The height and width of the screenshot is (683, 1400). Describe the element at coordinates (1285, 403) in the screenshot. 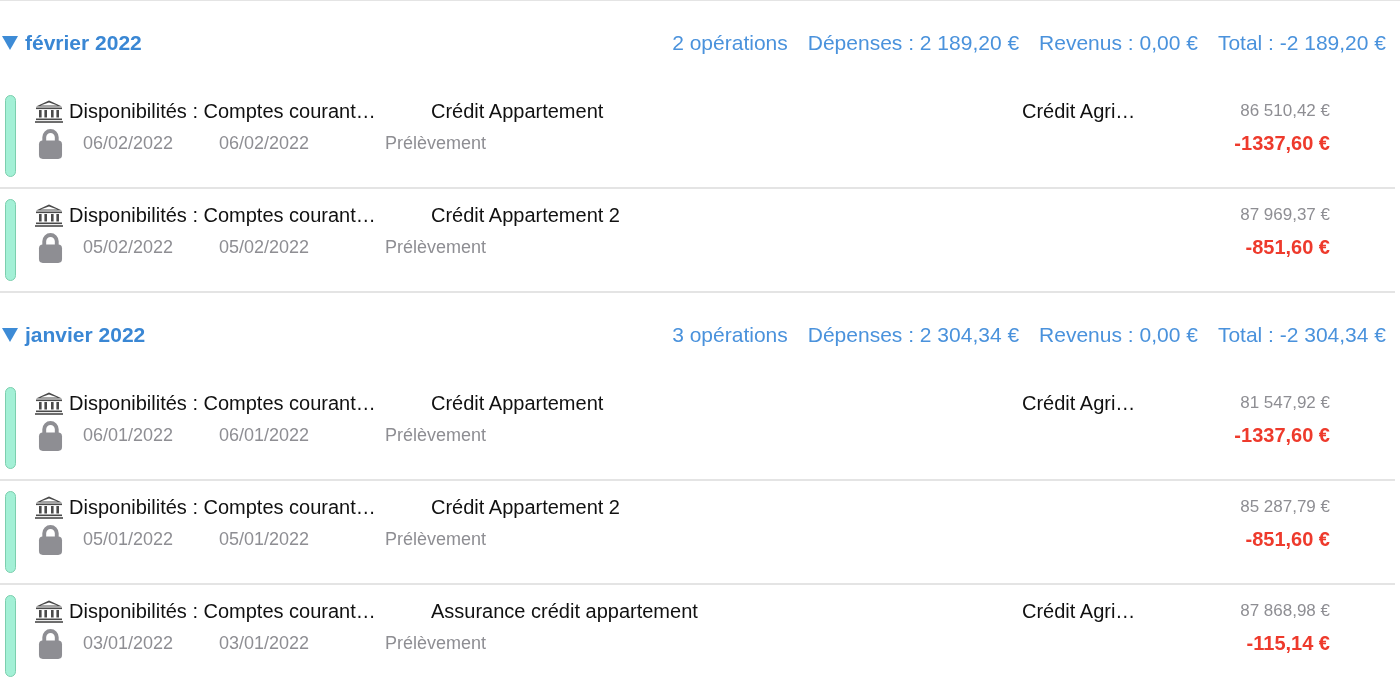

I see `balance: 81 547,92 €` at that location.